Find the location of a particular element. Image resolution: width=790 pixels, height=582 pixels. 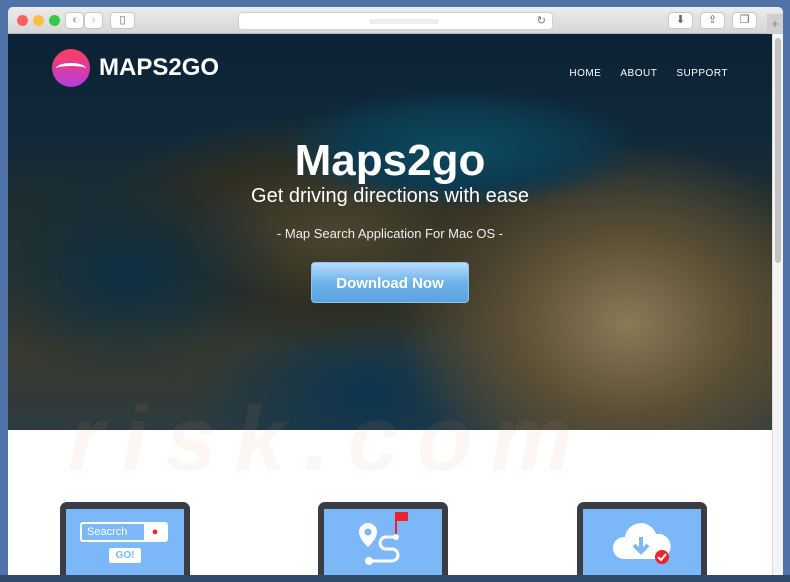

site-nav: HOME ABOUT SUPPORT is located at coordinates (648, 73).